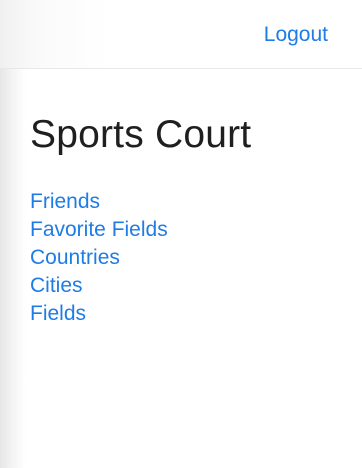  What do you see at coordinates (181, 34) in the screenshot?
I see `top-navbar: Logout` at bounding box center [181, 34].